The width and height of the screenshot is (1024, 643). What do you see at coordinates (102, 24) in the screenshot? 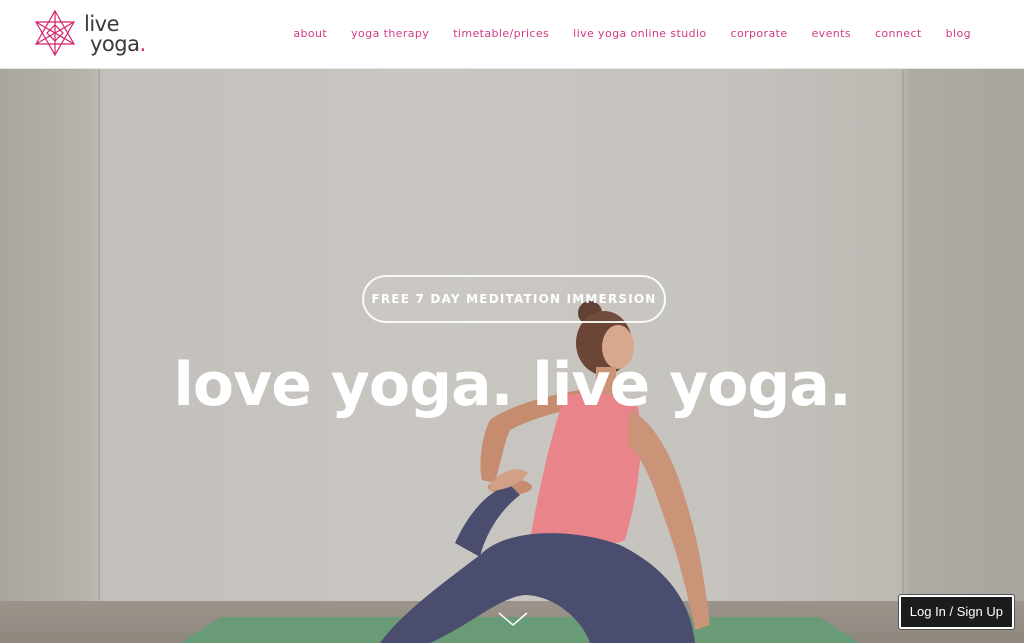
I see `logo-word-live: live` at bounding box center [102, 24].